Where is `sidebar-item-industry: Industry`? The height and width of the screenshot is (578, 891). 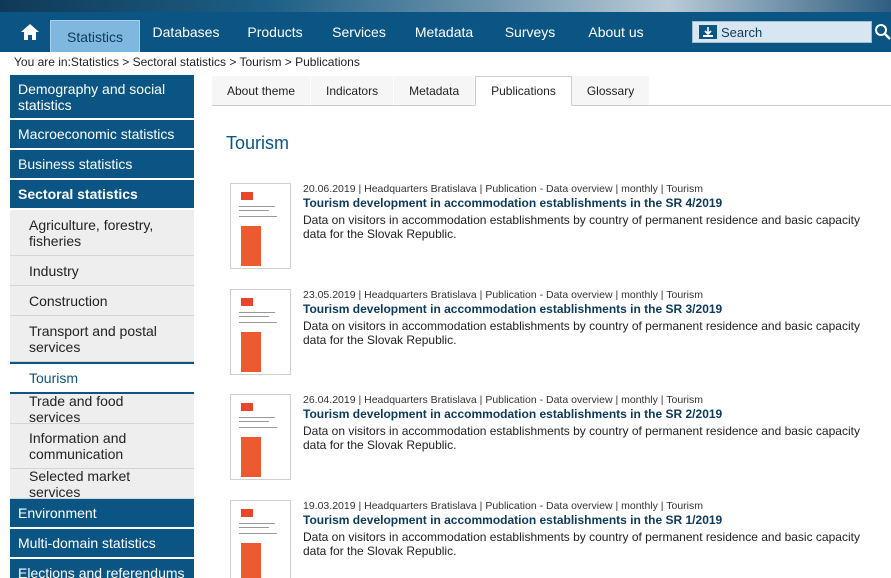 sidebar-item-industry: Industry is located at coordinates (102, 271).